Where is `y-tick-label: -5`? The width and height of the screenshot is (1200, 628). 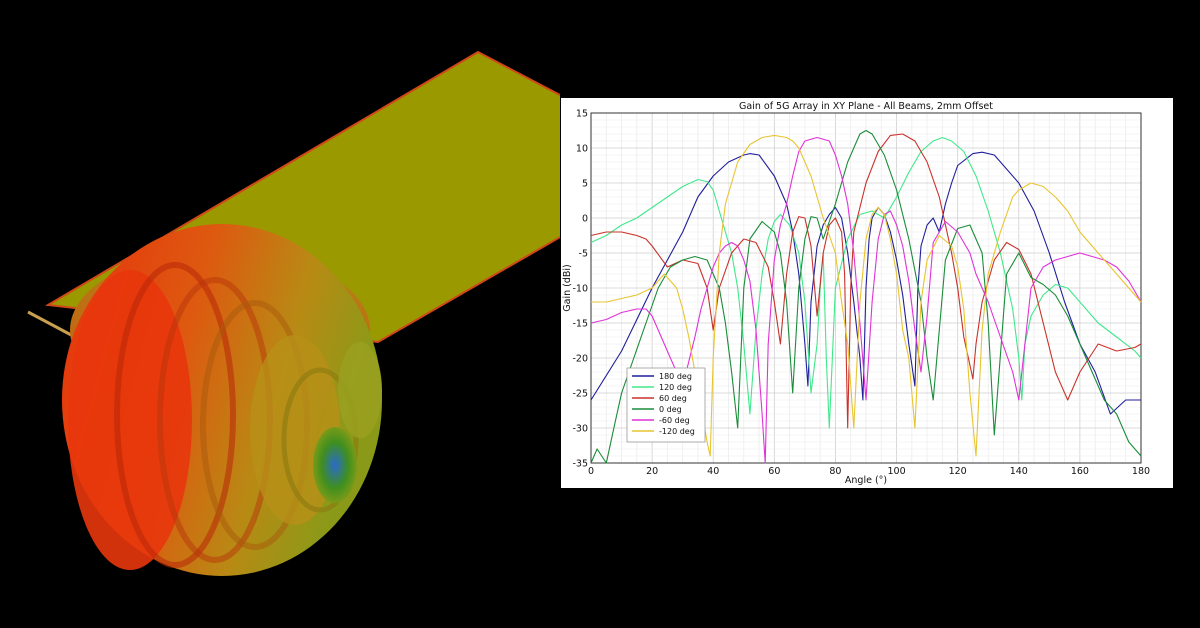
y-tick-label: -5 is located at coordinates (583, 254).